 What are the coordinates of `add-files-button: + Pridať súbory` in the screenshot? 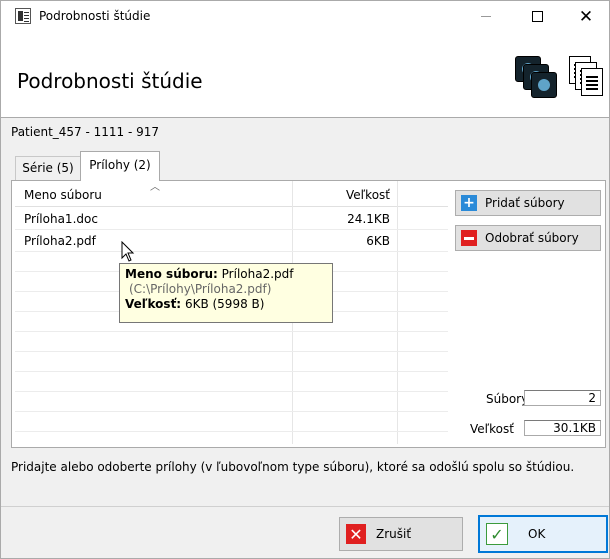 It's located at (528, 203).